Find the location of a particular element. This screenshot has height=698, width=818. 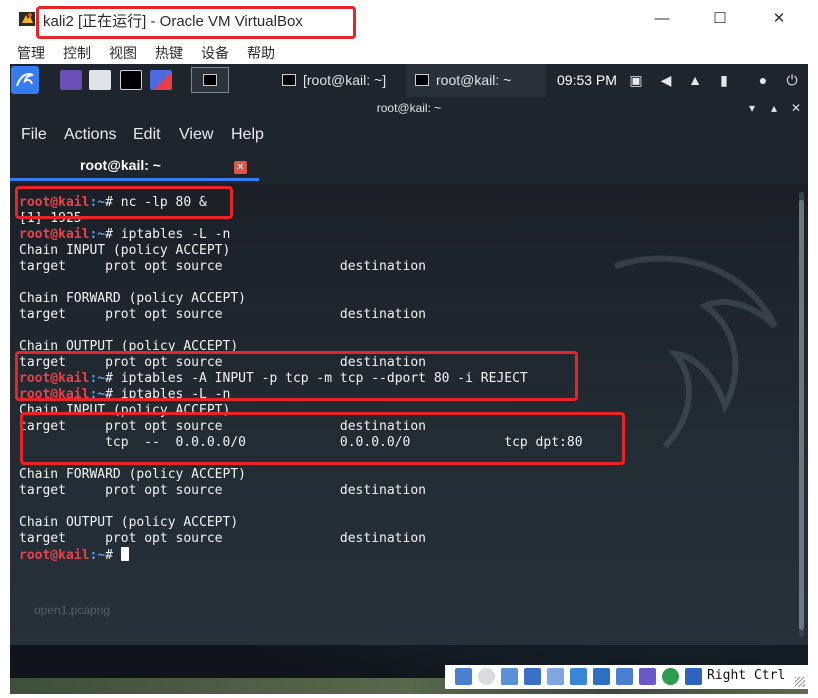

show-desktop-button is located at coordinates (210, 80).